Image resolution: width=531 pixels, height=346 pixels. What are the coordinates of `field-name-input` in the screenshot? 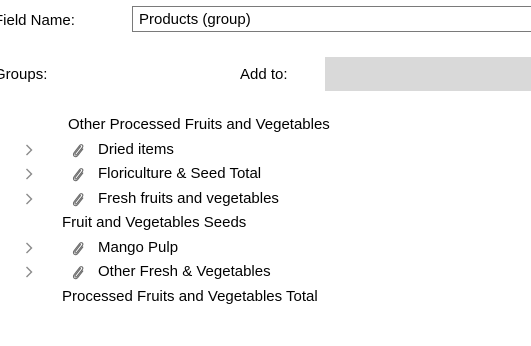 It's located at (331, 19).